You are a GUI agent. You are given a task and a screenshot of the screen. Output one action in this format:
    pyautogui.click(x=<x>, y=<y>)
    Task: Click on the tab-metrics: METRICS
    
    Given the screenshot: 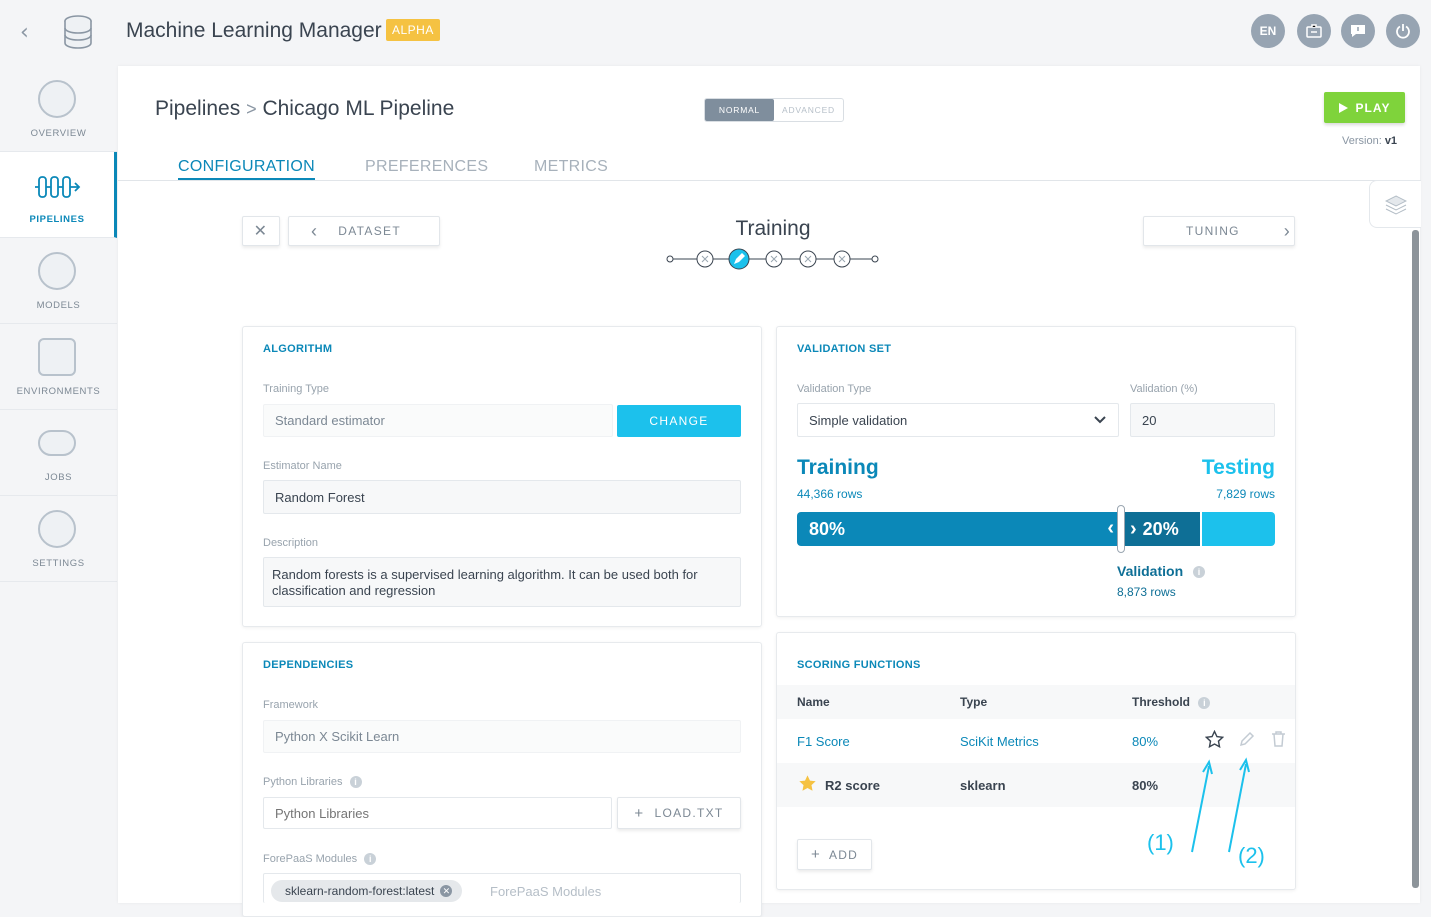 What is the action you would take?
    pyautogui.click(x=571, y=167)
    